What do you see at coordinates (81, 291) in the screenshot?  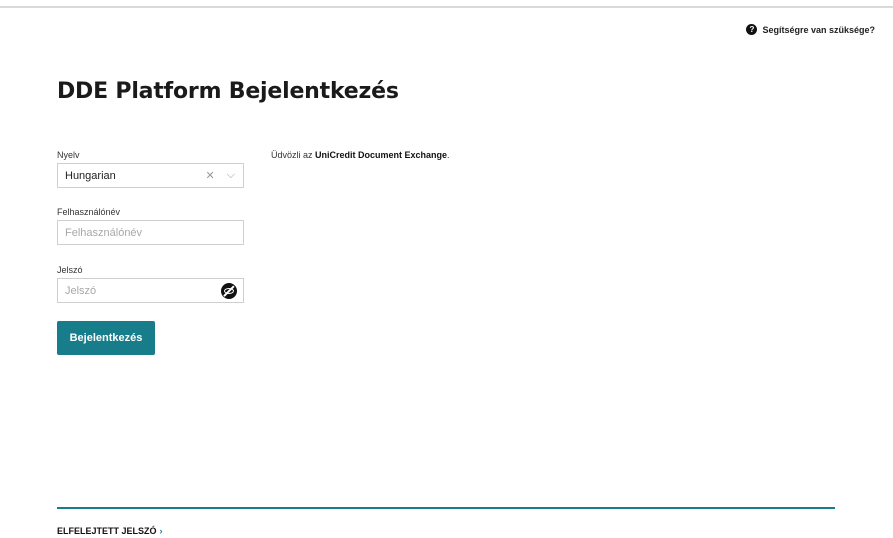 I see `password-placeholder: Jelszó` at bounding box center [81, 291].